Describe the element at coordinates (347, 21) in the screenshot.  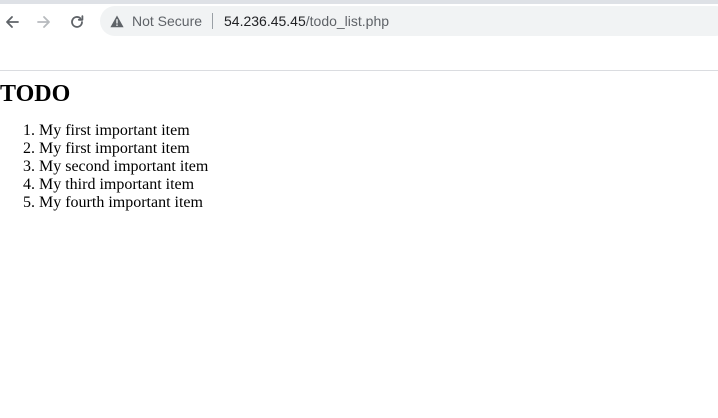
I see `url-path: /todo_list.php` at that location.